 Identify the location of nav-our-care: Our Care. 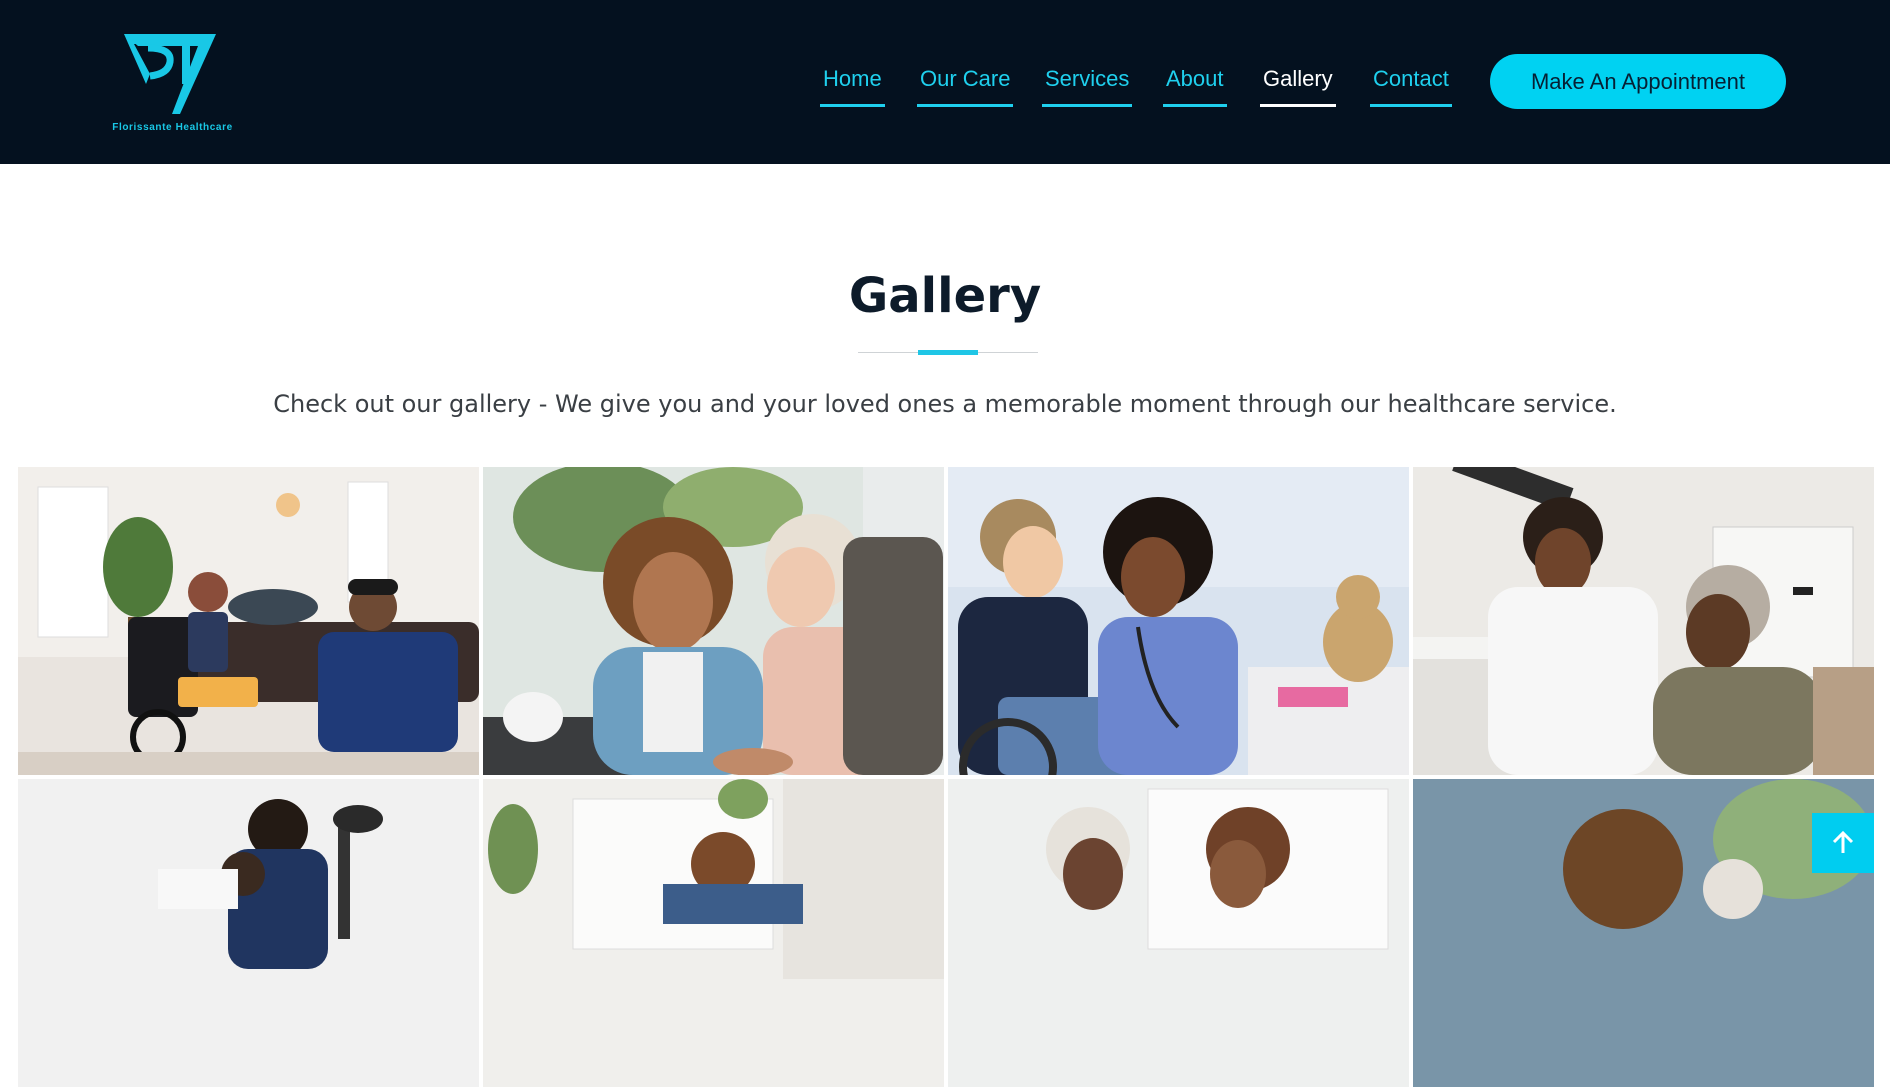
(965, 86).